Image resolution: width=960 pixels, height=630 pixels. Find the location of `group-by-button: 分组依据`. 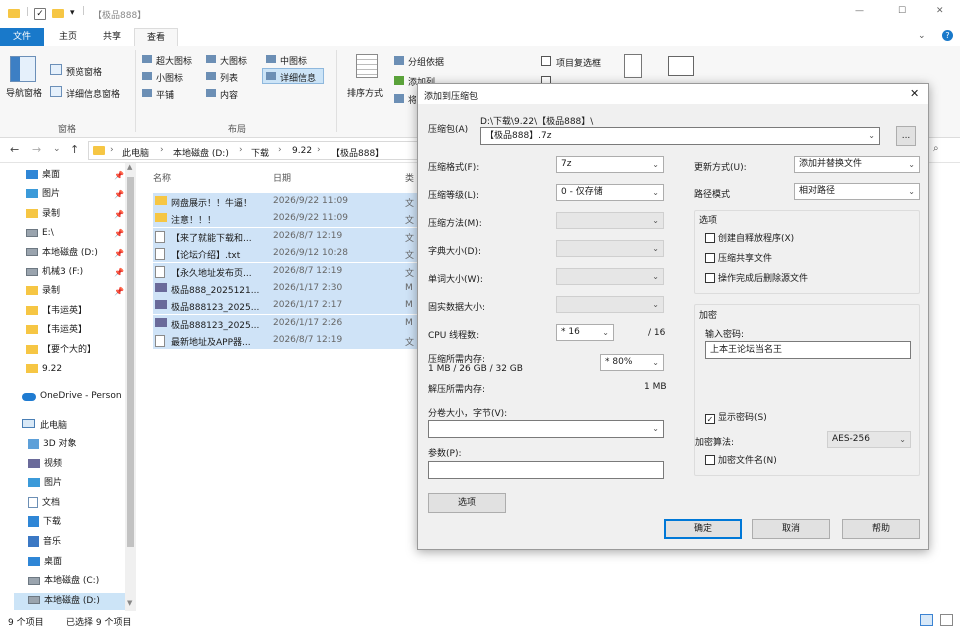

group-by-button: 分组依据 is located at coordinates (426, 61).